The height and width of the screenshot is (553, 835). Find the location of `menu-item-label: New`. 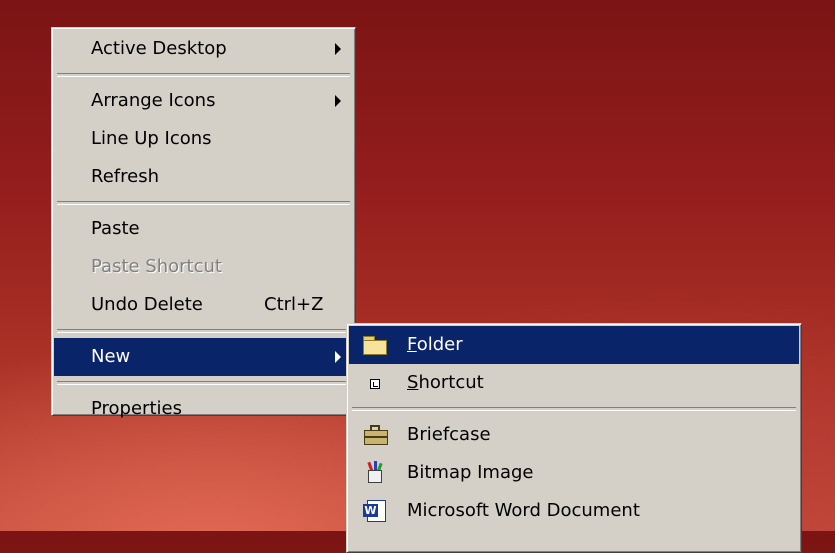

menu-item-label: New is located at coordinates (111, 356).